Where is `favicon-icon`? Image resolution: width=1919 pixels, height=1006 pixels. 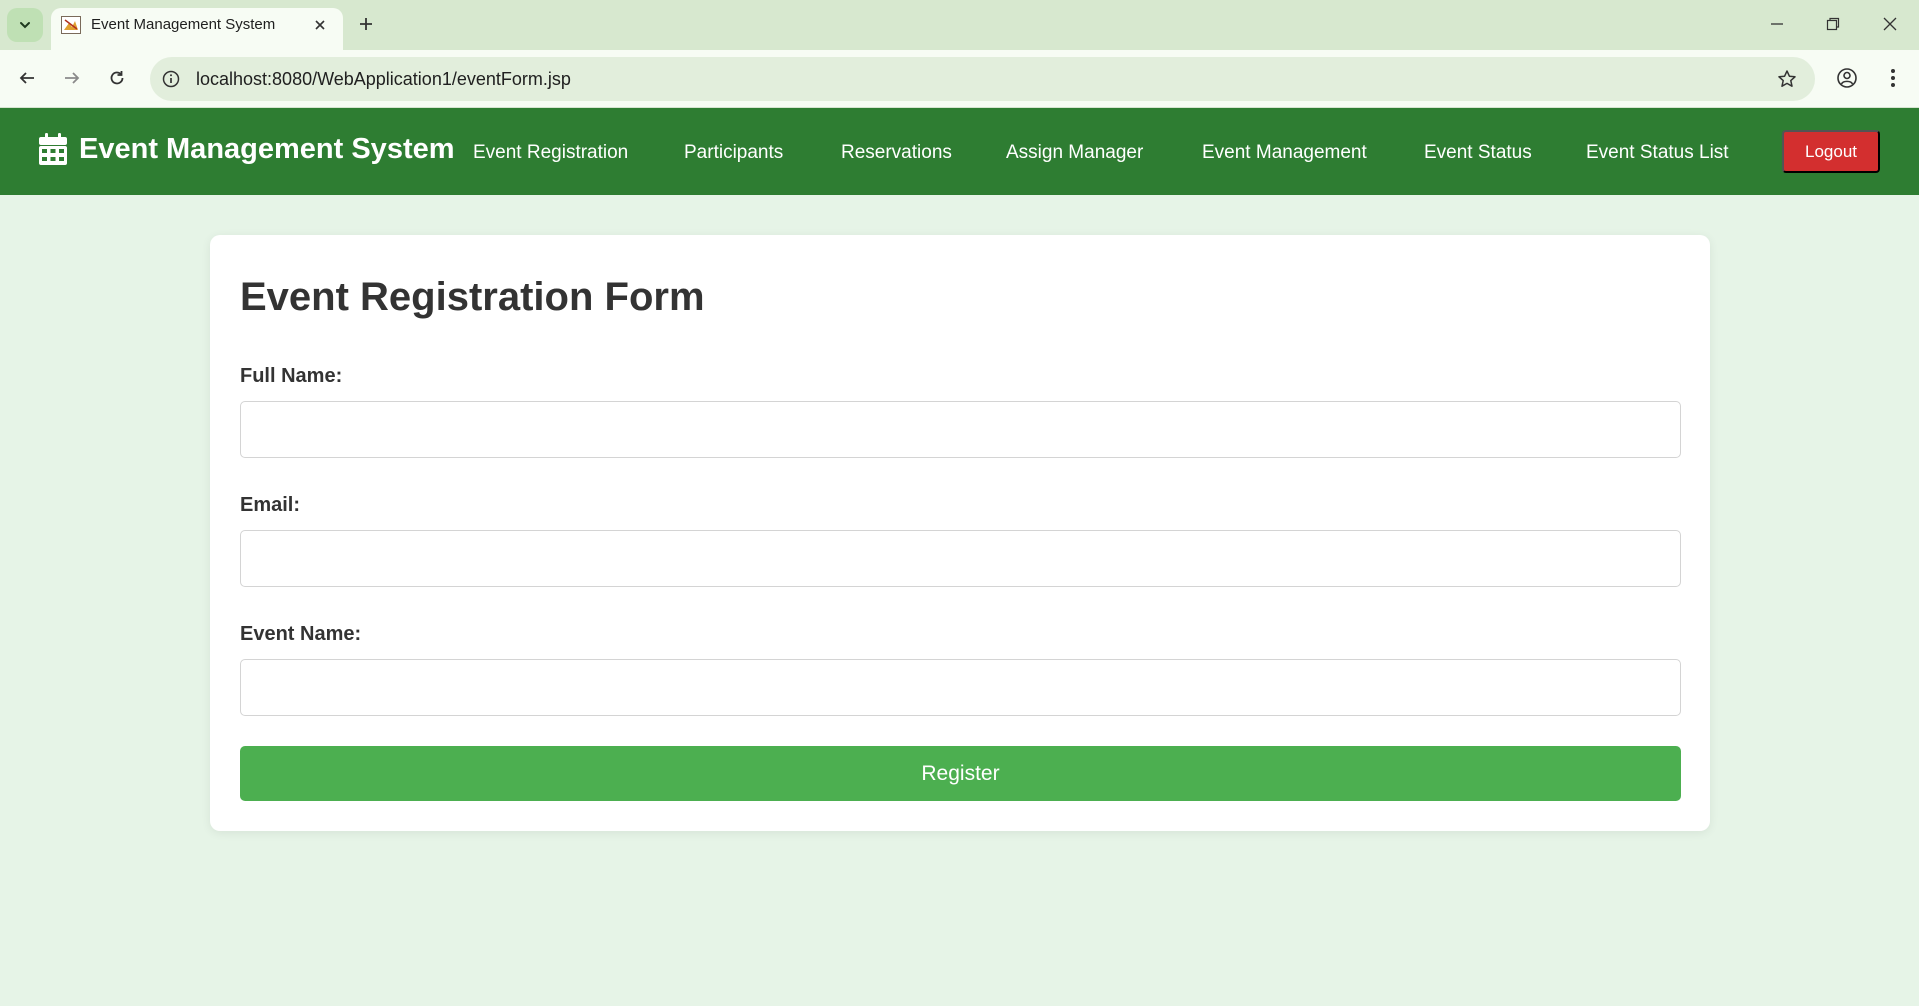
favicon-icon is located at coordinates (71, 25).